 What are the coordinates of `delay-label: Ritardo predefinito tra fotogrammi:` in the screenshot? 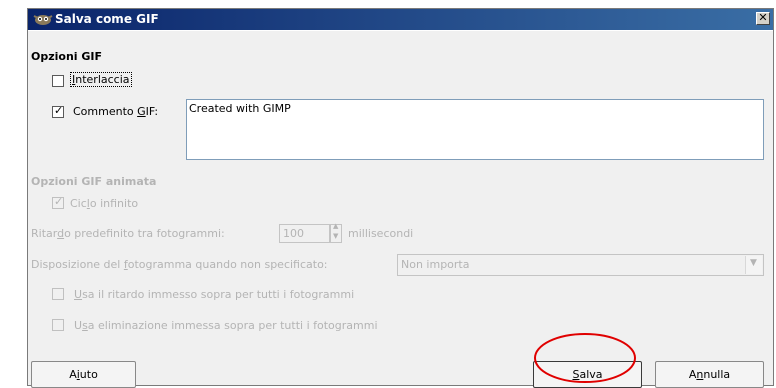 It's located at (128, 233).